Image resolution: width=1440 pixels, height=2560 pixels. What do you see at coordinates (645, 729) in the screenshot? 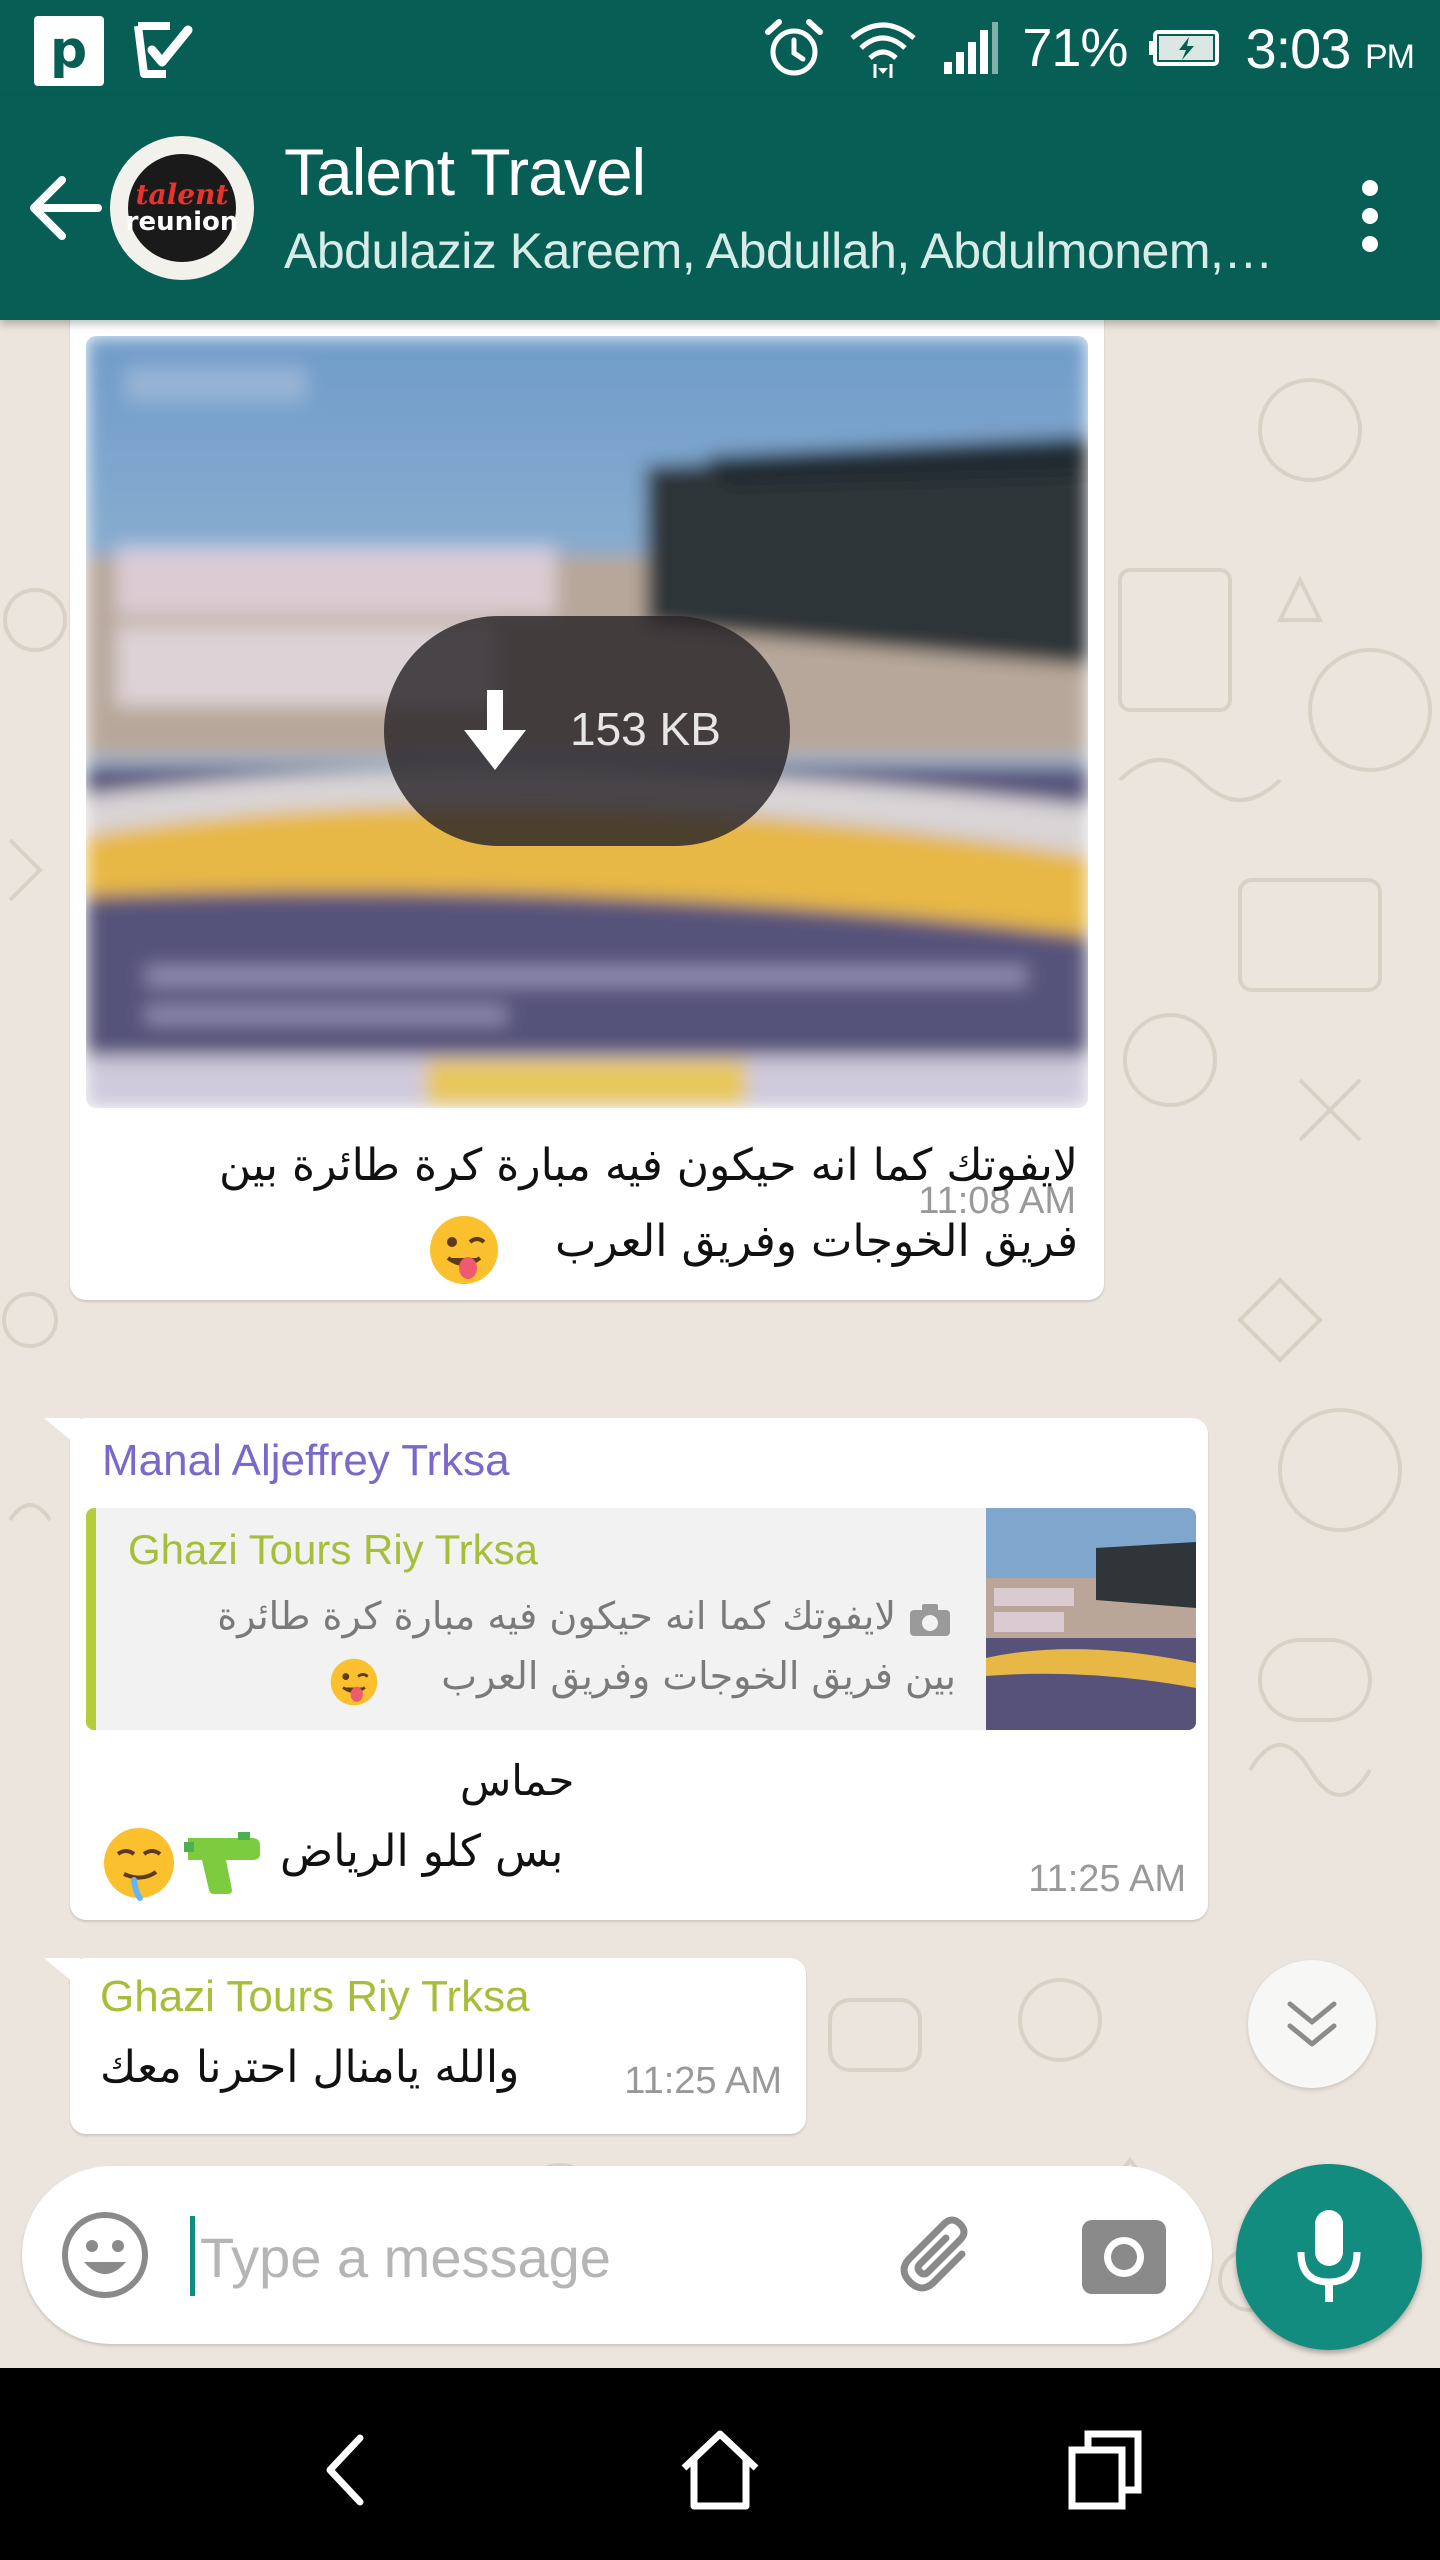
I see `download-size: 153 KB` at bounding box center [645, 729].